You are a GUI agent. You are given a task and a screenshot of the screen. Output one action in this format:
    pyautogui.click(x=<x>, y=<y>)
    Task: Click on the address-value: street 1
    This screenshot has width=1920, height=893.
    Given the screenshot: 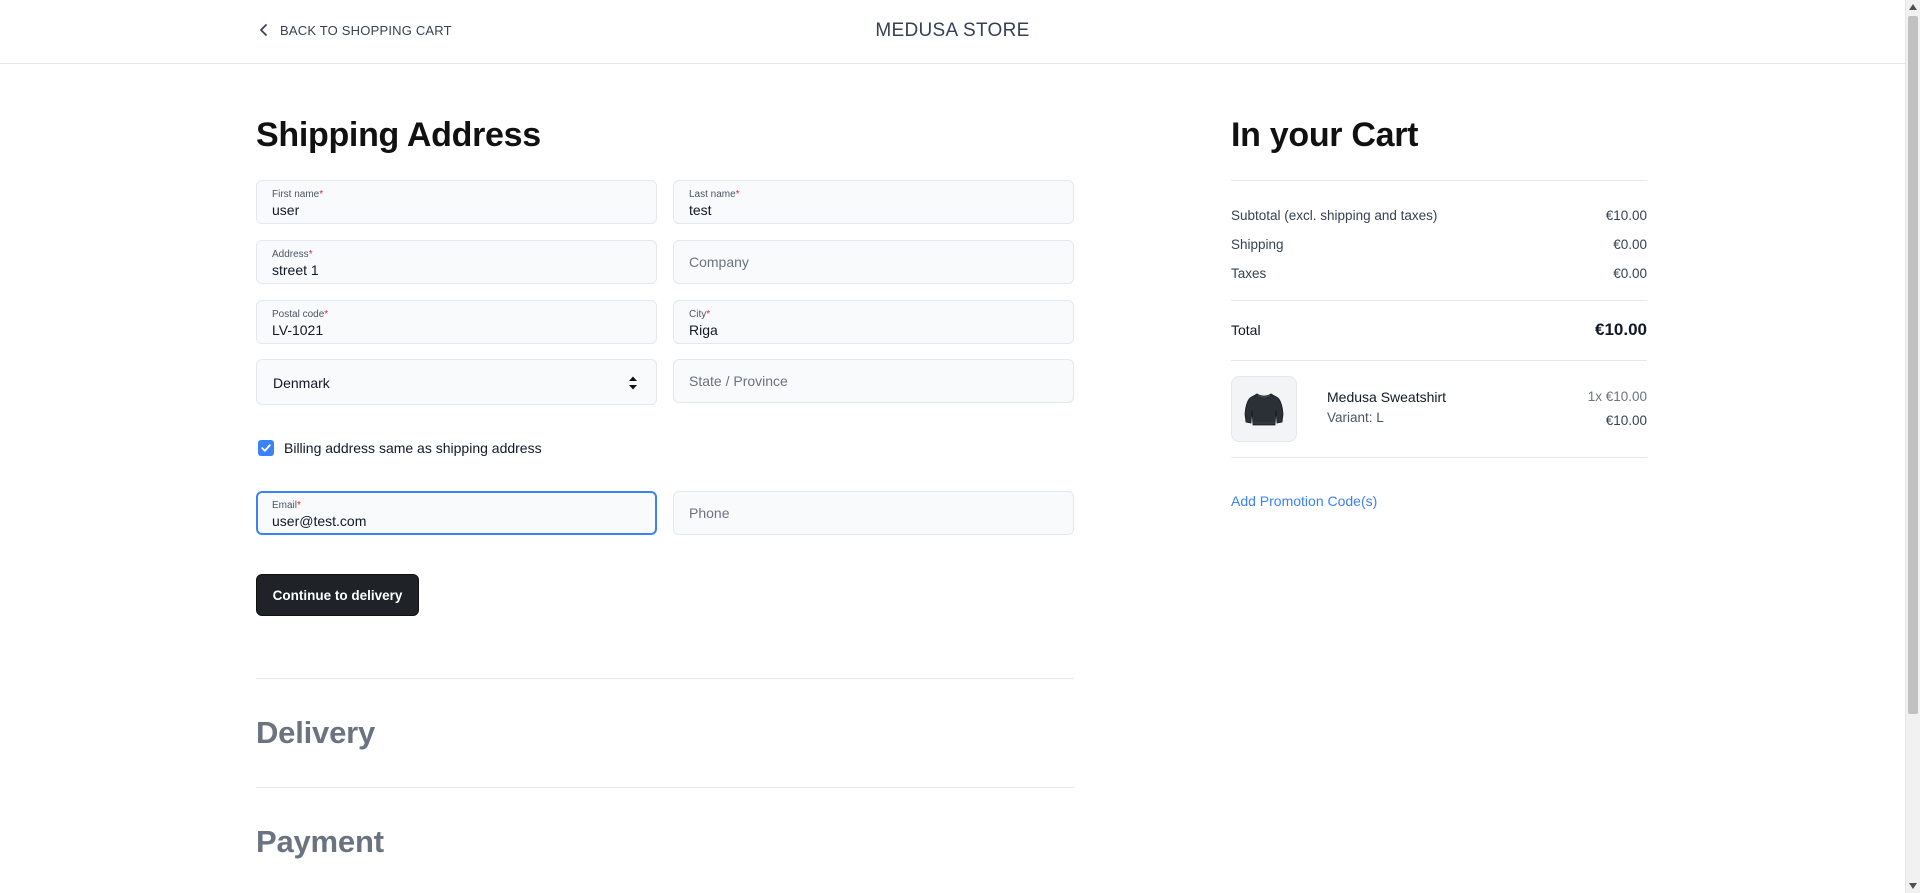 What is the action you would take?
    pyautogui.click(x=295, y=270)
    